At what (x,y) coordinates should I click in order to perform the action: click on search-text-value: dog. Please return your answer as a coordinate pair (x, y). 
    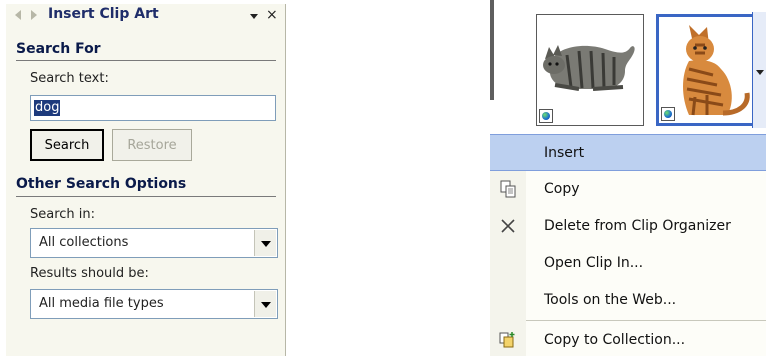
    Looking at the image, I should click on (47, 108).